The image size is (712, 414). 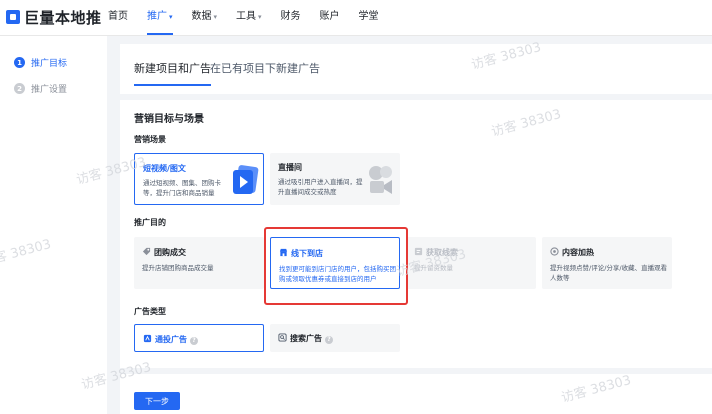 I want to click on nav-label: 首页, so click(x=118, y=16).